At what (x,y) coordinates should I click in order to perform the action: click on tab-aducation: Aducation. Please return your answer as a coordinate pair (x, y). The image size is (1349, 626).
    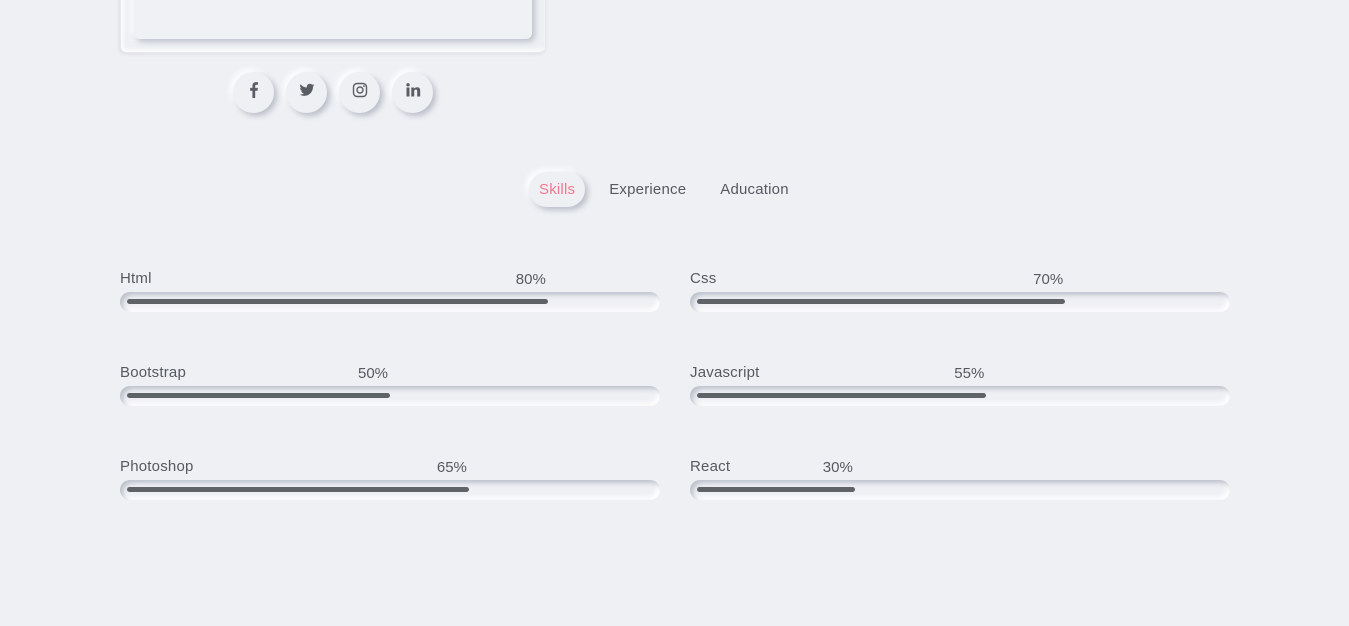
    Looking at the image, I should click on (754, 189).